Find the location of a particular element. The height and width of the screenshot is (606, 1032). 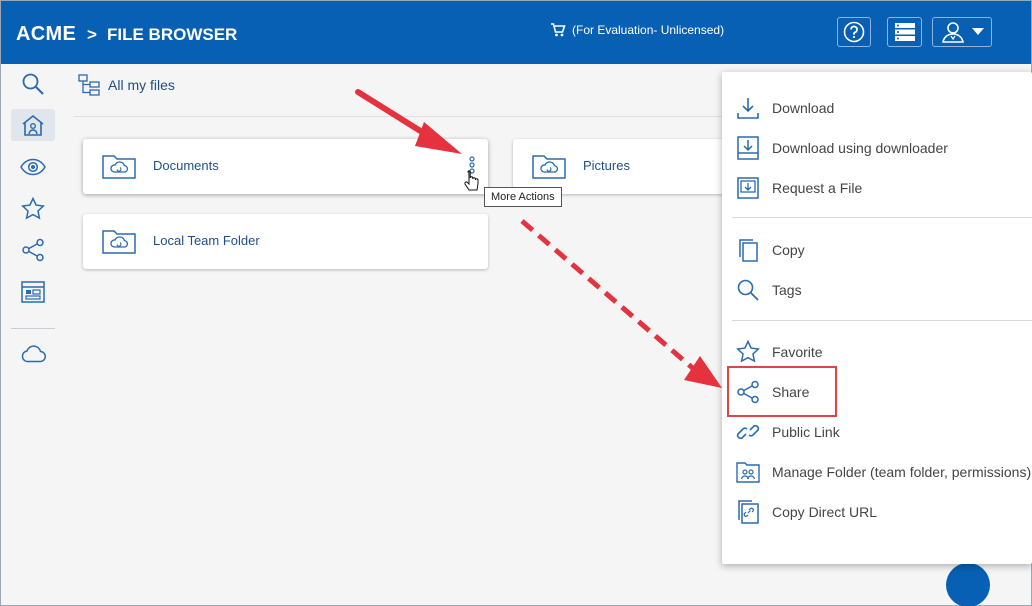

folder-tree-icon is located at coordinates (89, 85).